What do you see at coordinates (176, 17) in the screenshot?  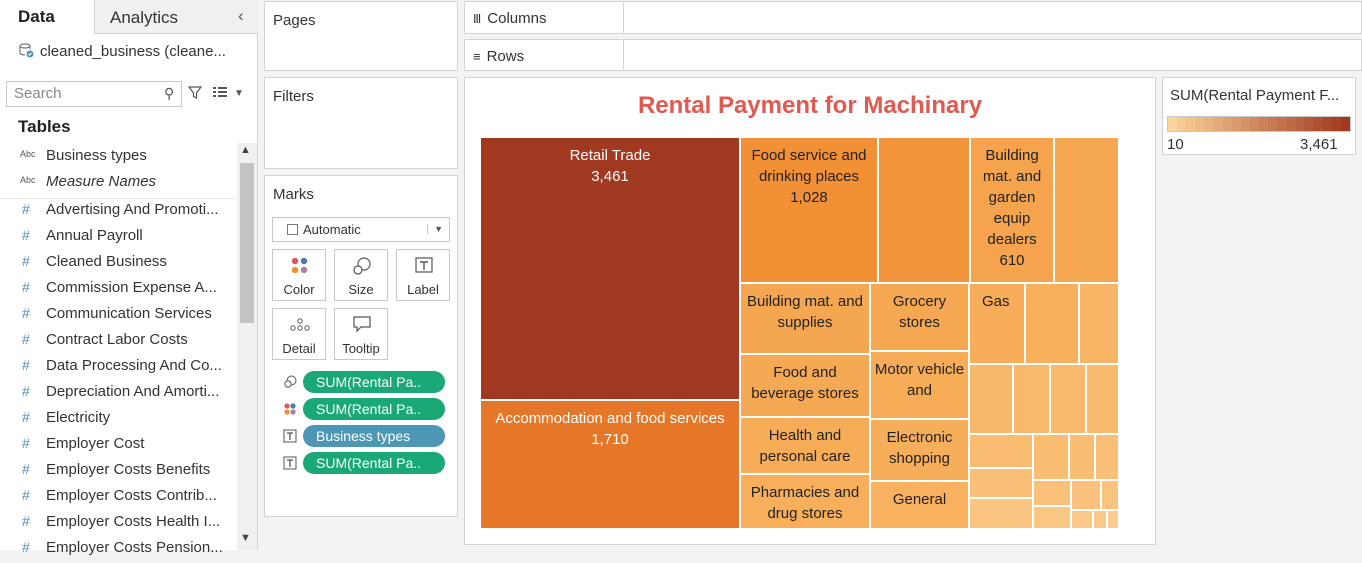 I see `tab-analytics: Analytics` at bounding box center [176, 17].